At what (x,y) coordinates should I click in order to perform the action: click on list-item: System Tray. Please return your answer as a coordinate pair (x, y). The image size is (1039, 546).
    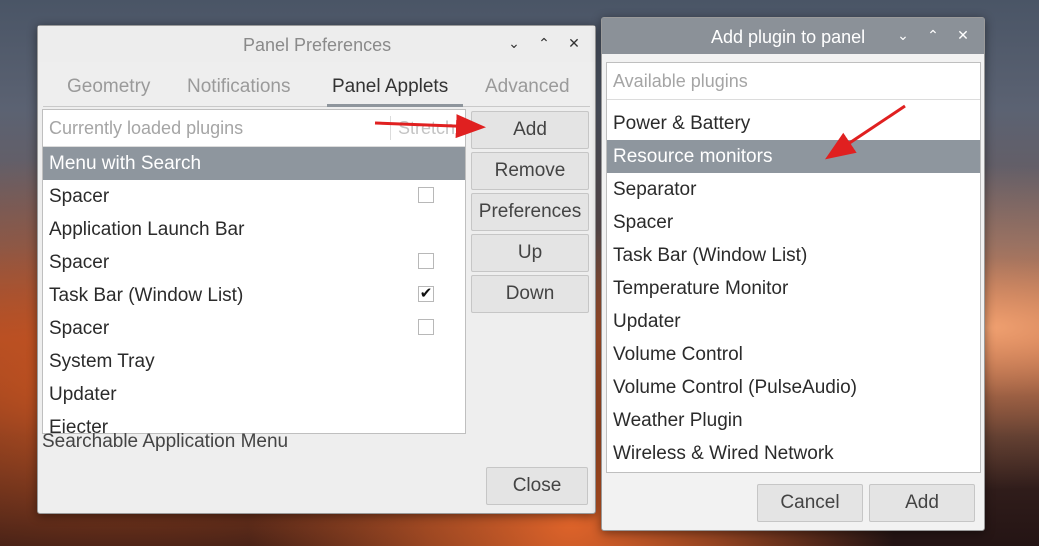
    Looking at the image, I should click on (254, 361).